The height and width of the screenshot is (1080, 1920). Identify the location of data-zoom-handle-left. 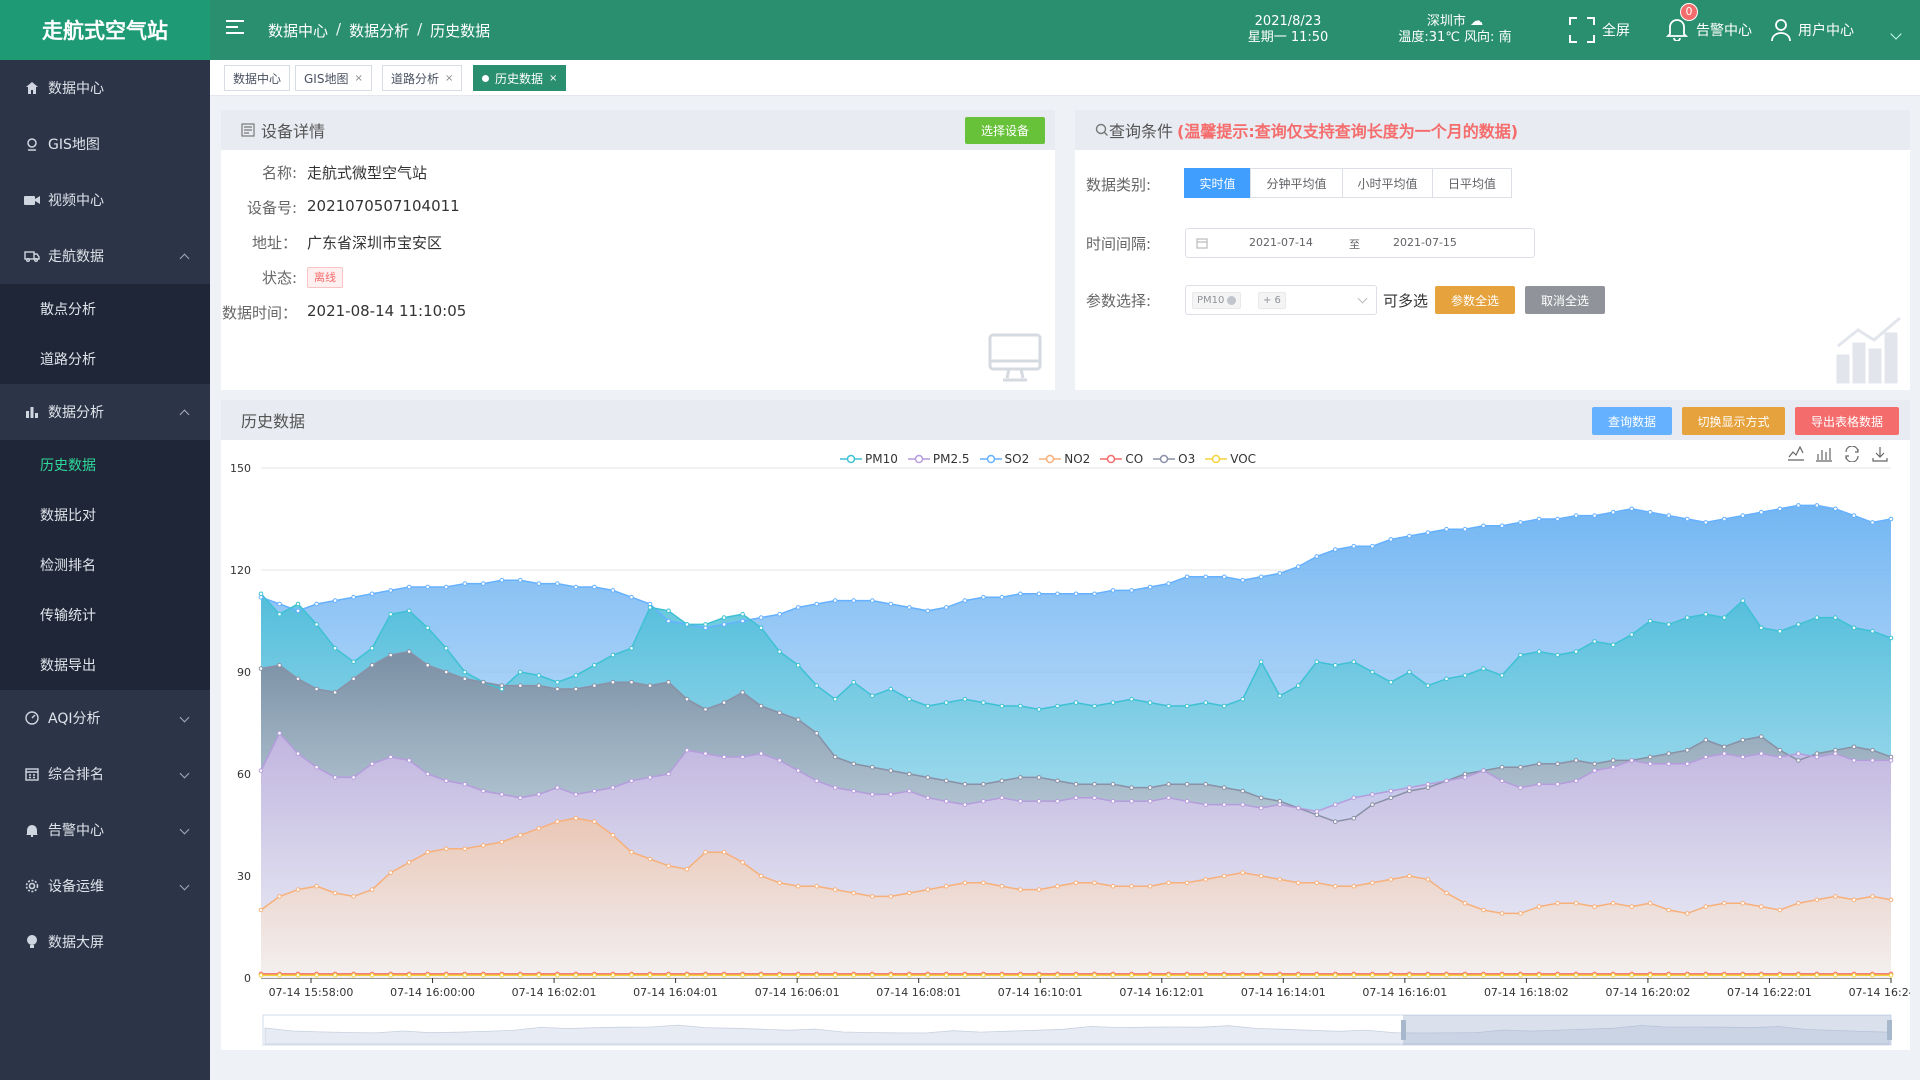
(1403, 1030).